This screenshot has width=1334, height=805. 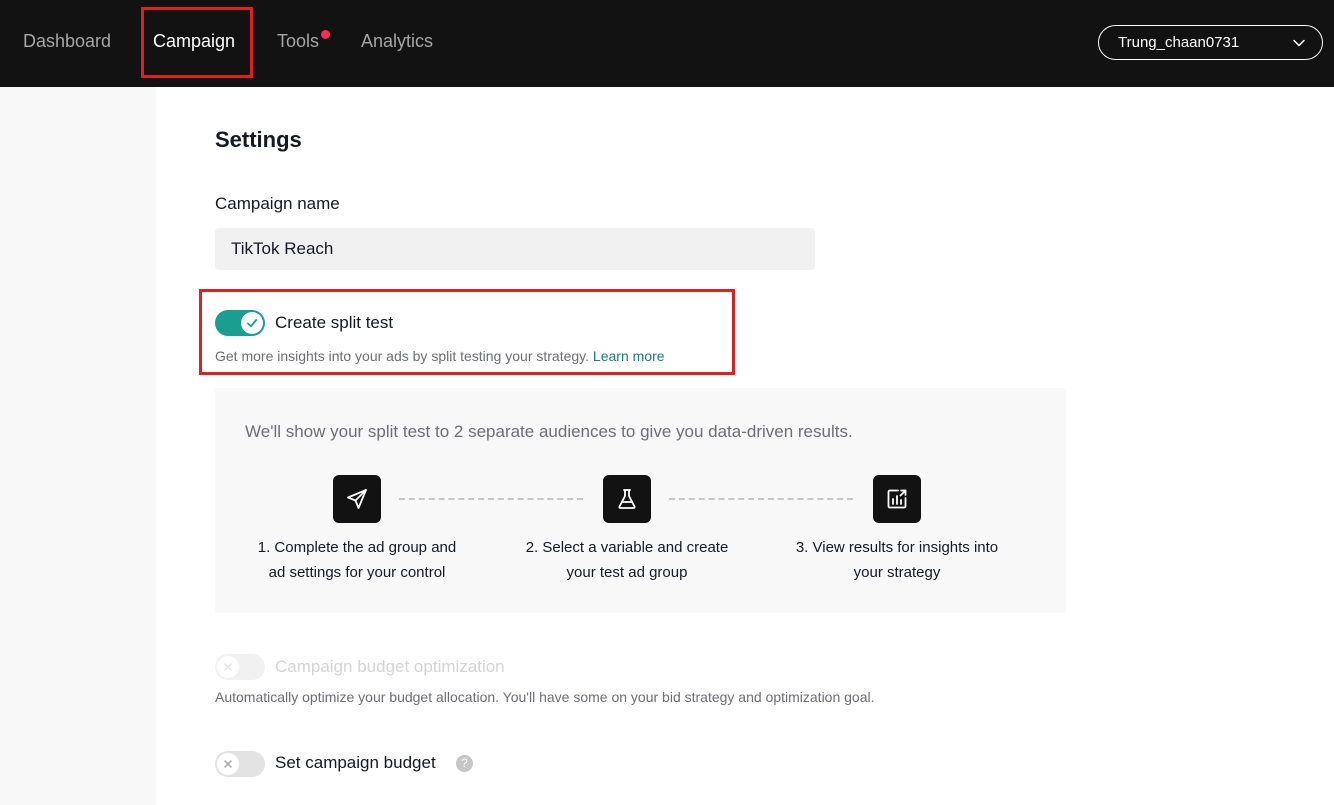 I want to click on step-line: your strategy, so click(x=897, y=572).